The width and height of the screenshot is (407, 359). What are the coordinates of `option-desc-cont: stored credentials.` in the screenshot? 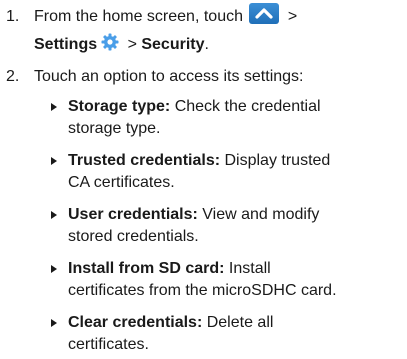 It's located at (133, 236).